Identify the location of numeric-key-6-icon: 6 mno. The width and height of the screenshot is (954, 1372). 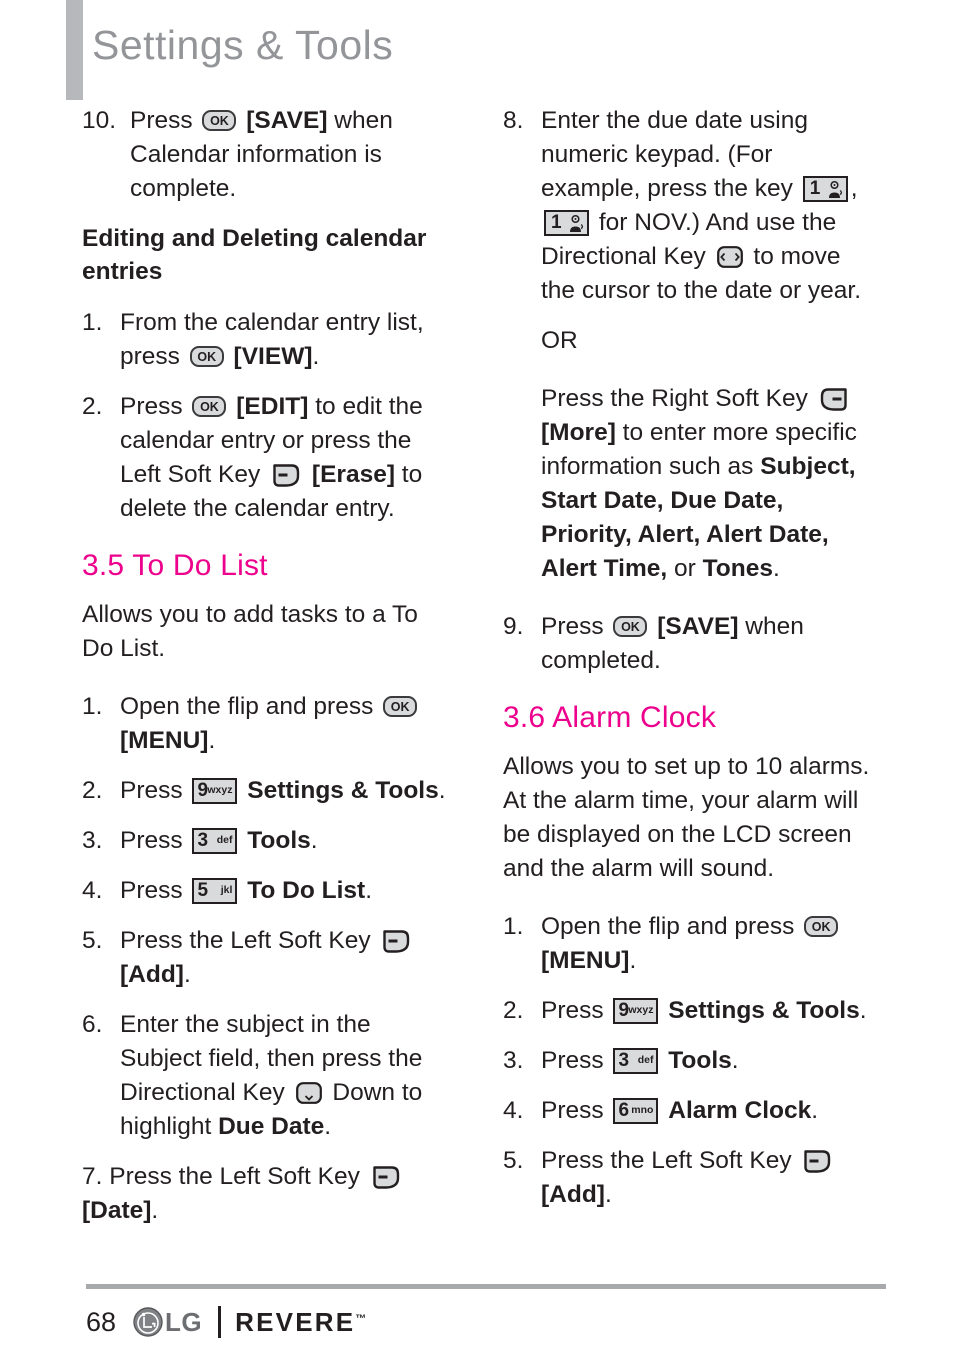
(636, 1111).